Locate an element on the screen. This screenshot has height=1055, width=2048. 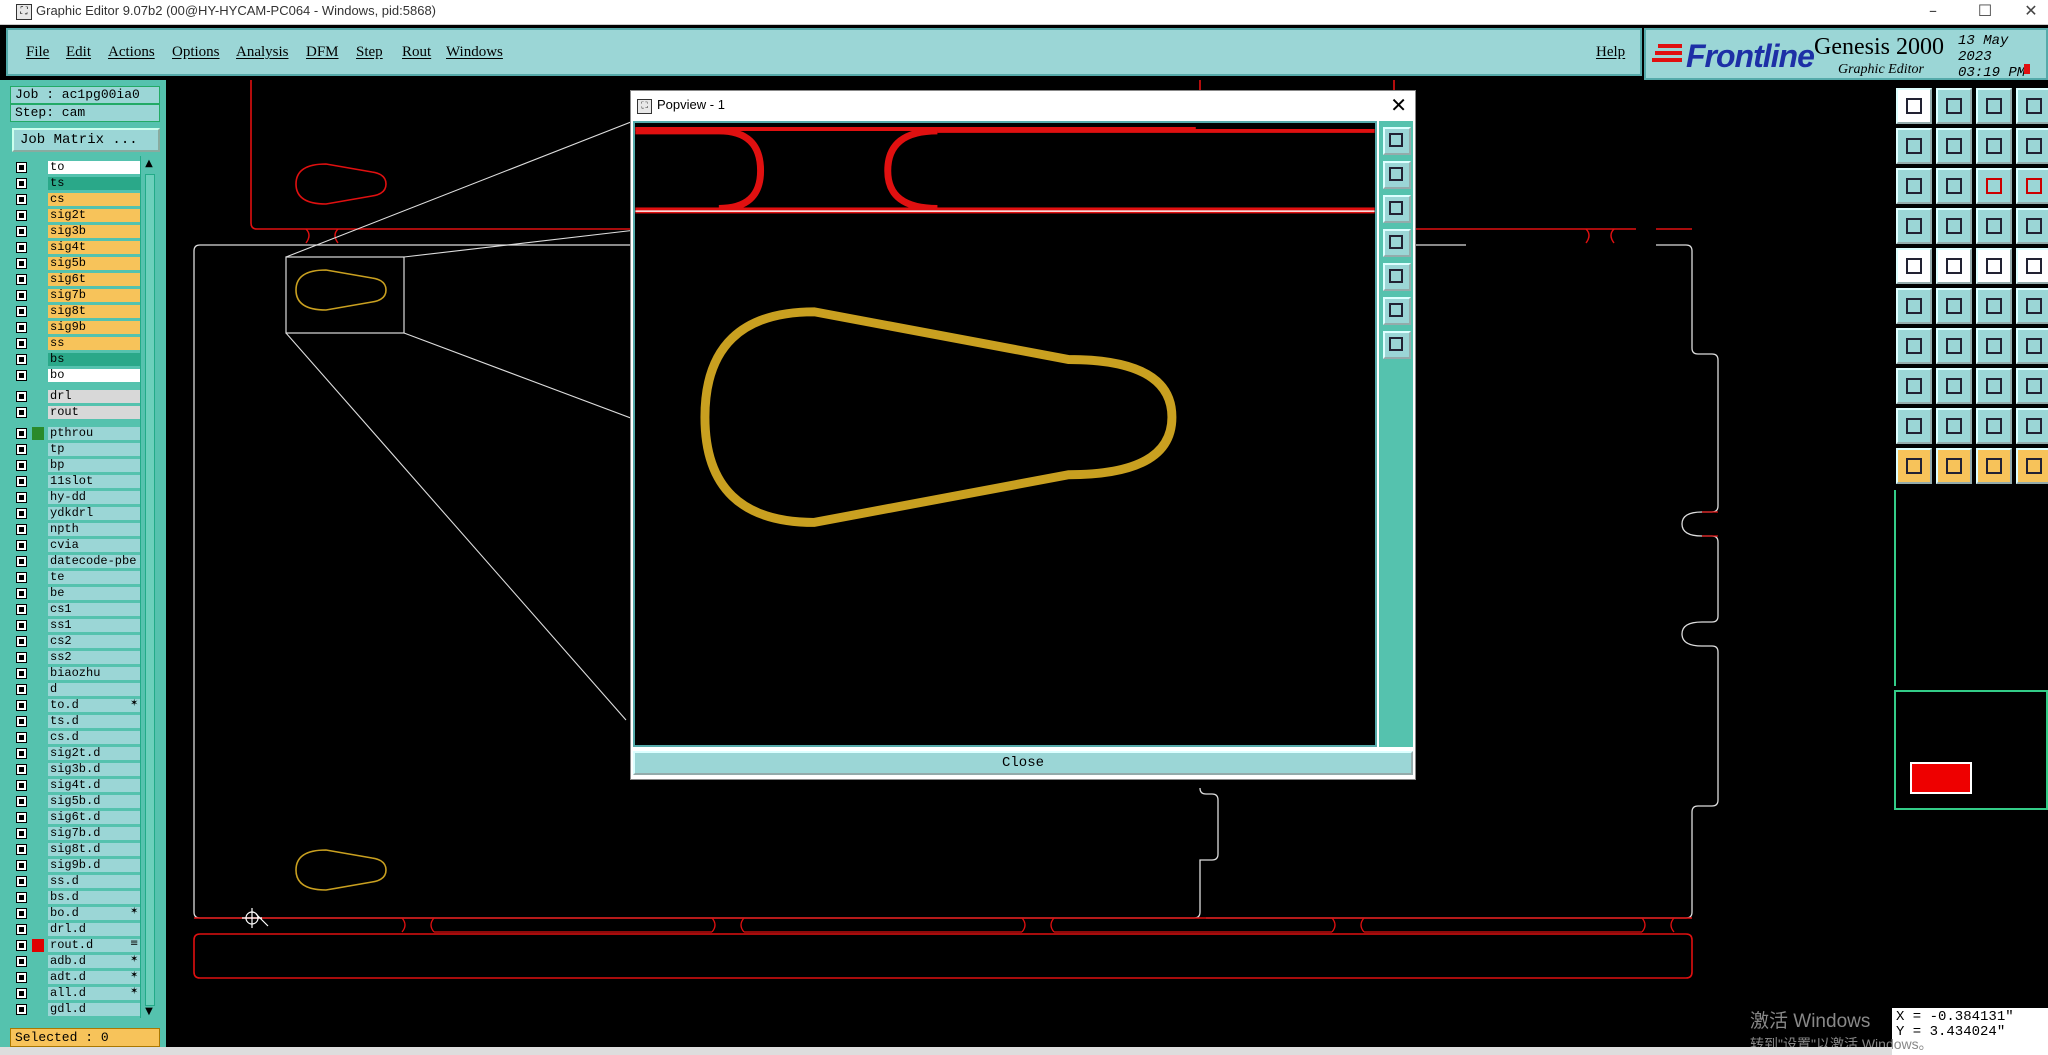
layer-name: sig8t is located at coordinates (95, 311).